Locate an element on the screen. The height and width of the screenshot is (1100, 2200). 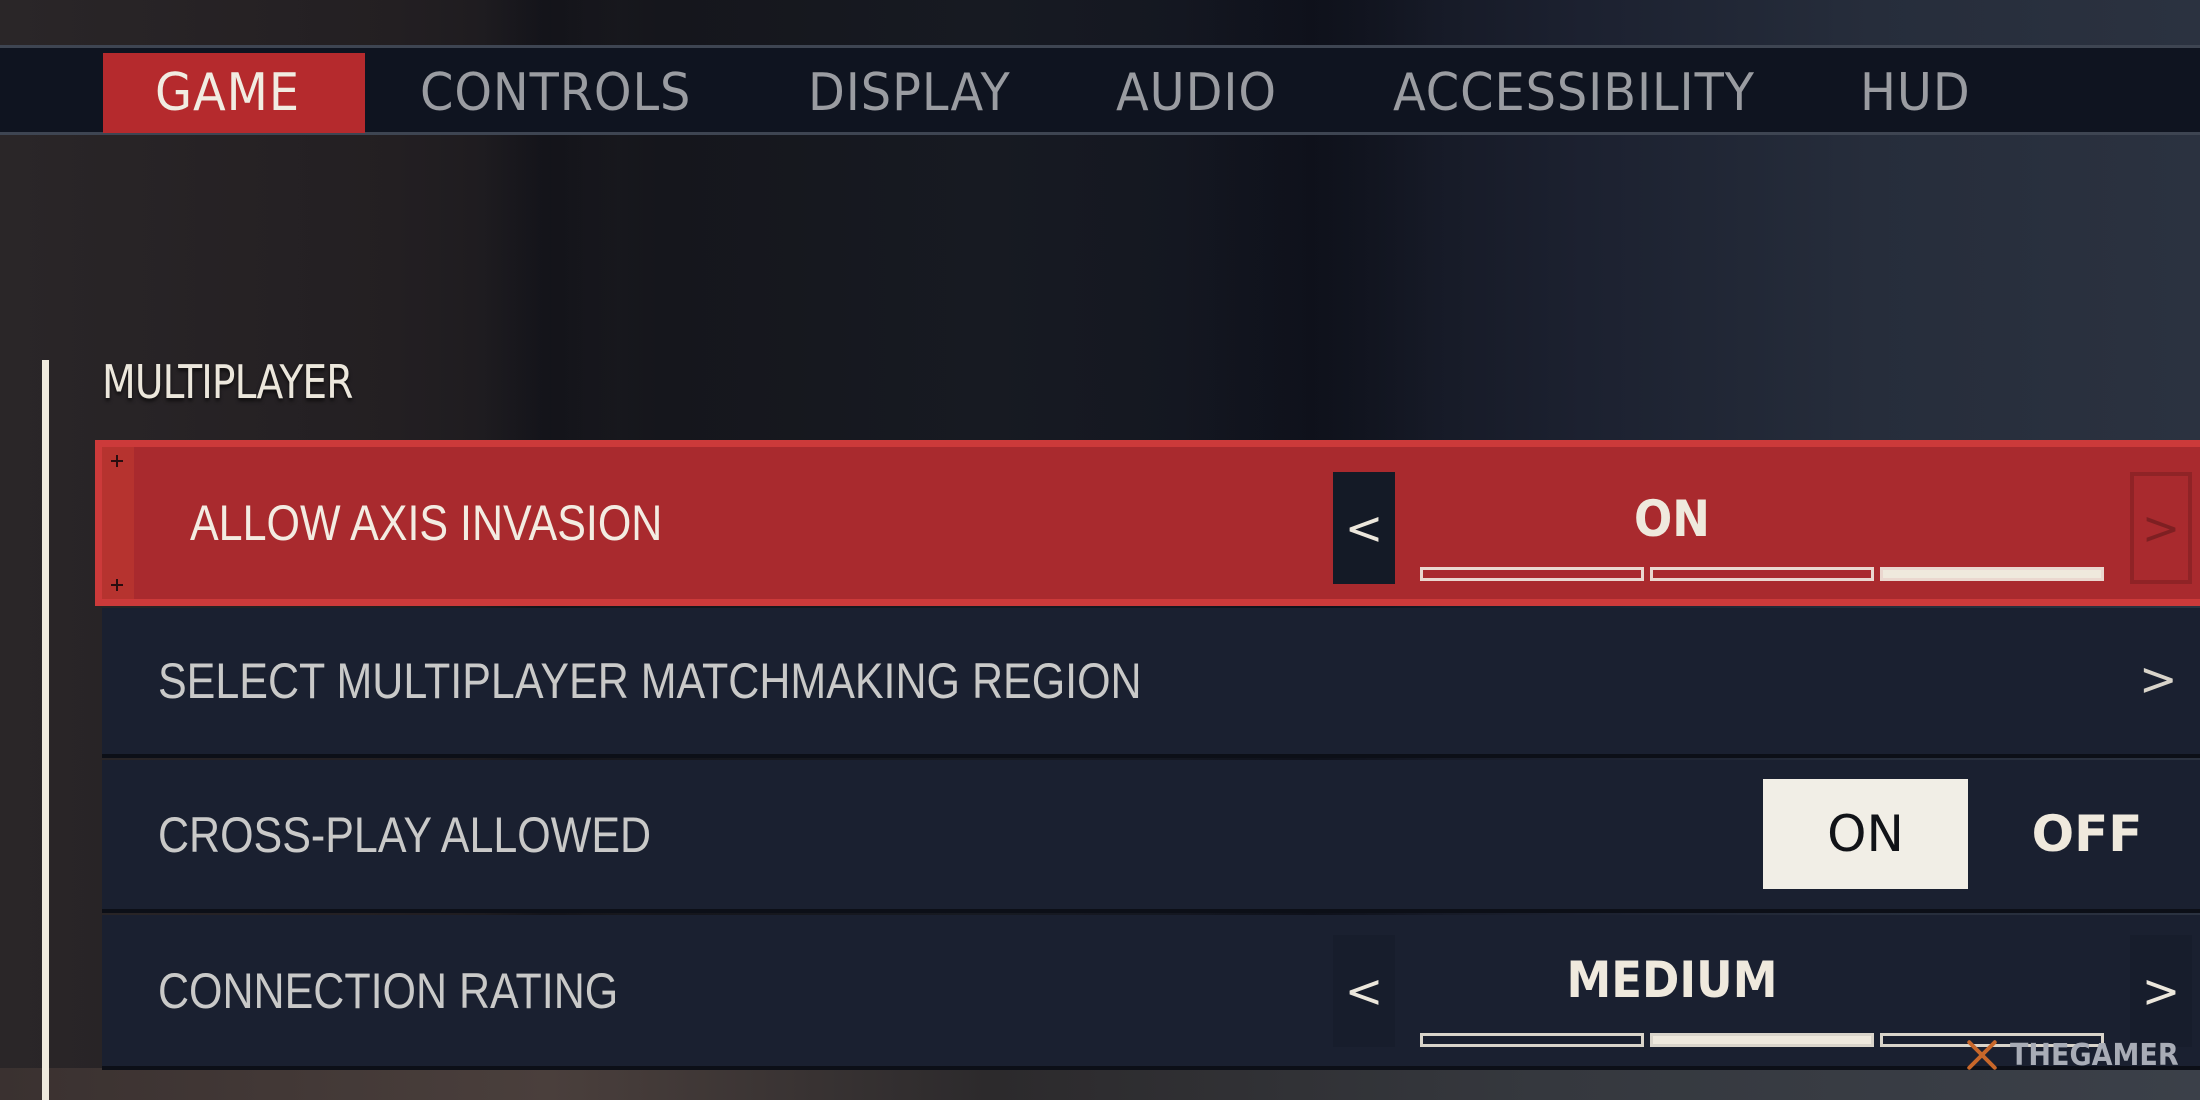
option-level-indicator is located at coordinates (1762, 574).